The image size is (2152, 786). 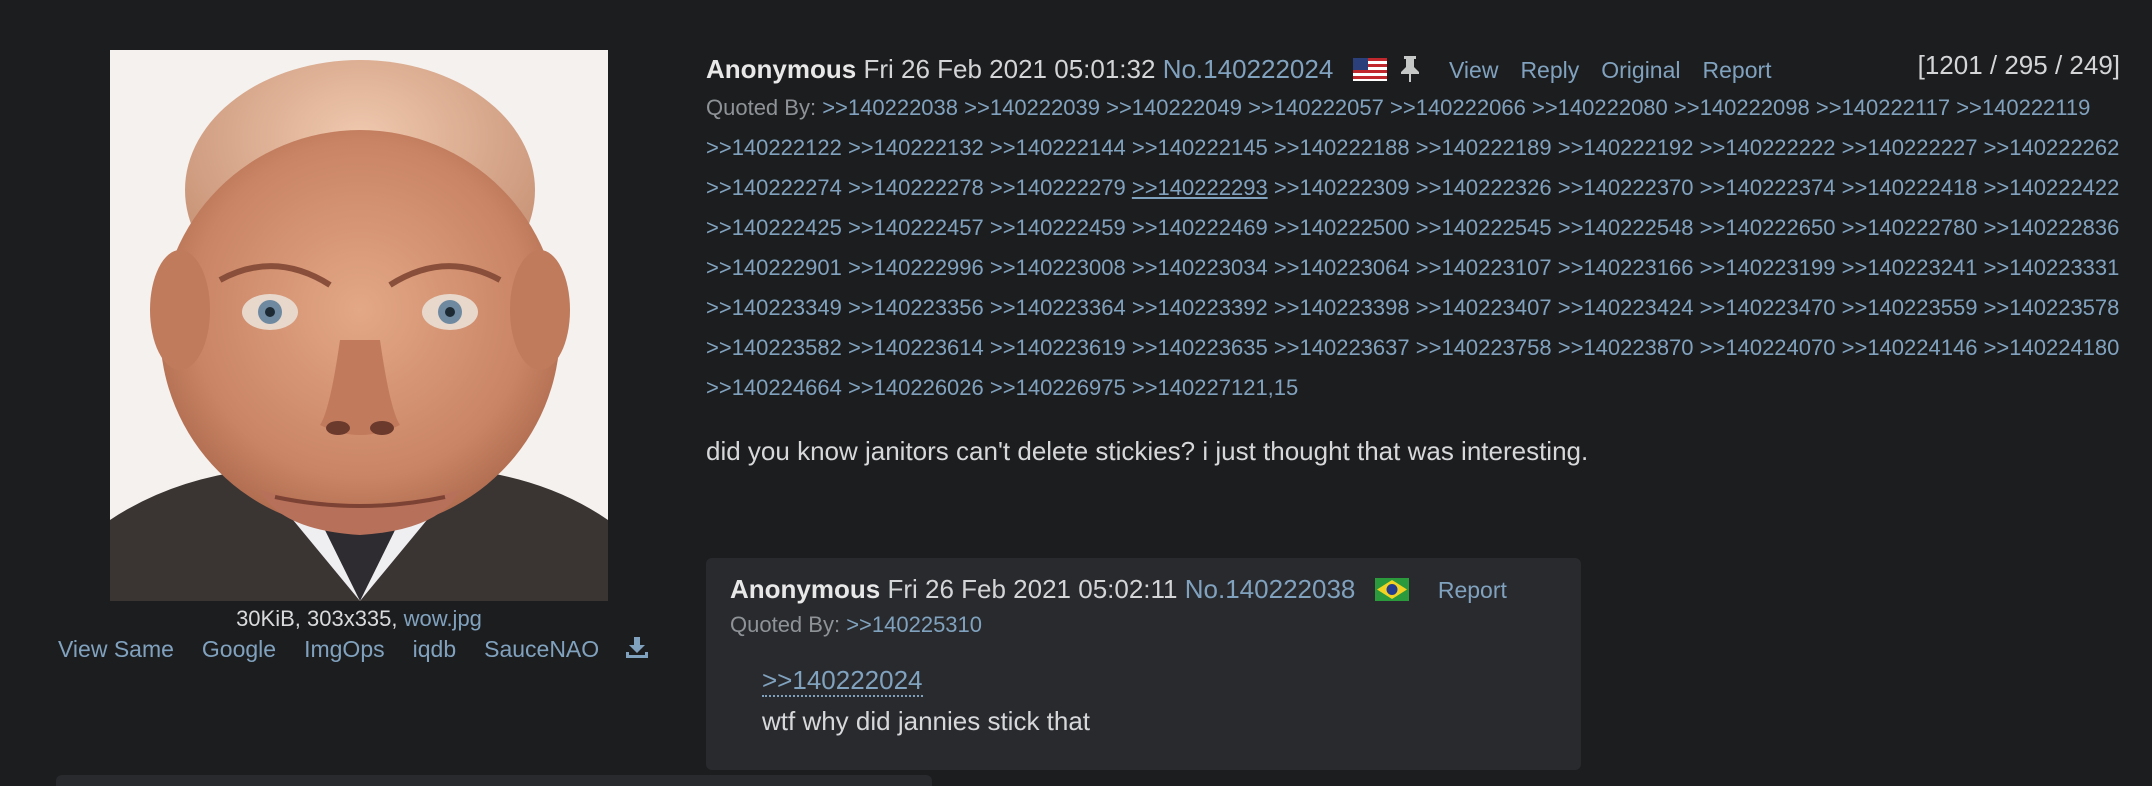 What do you see at coordinates (1058, 307) in the screenshot?
I see `quoted-by-link: >>140223364` at bounding box center [1058, 307].